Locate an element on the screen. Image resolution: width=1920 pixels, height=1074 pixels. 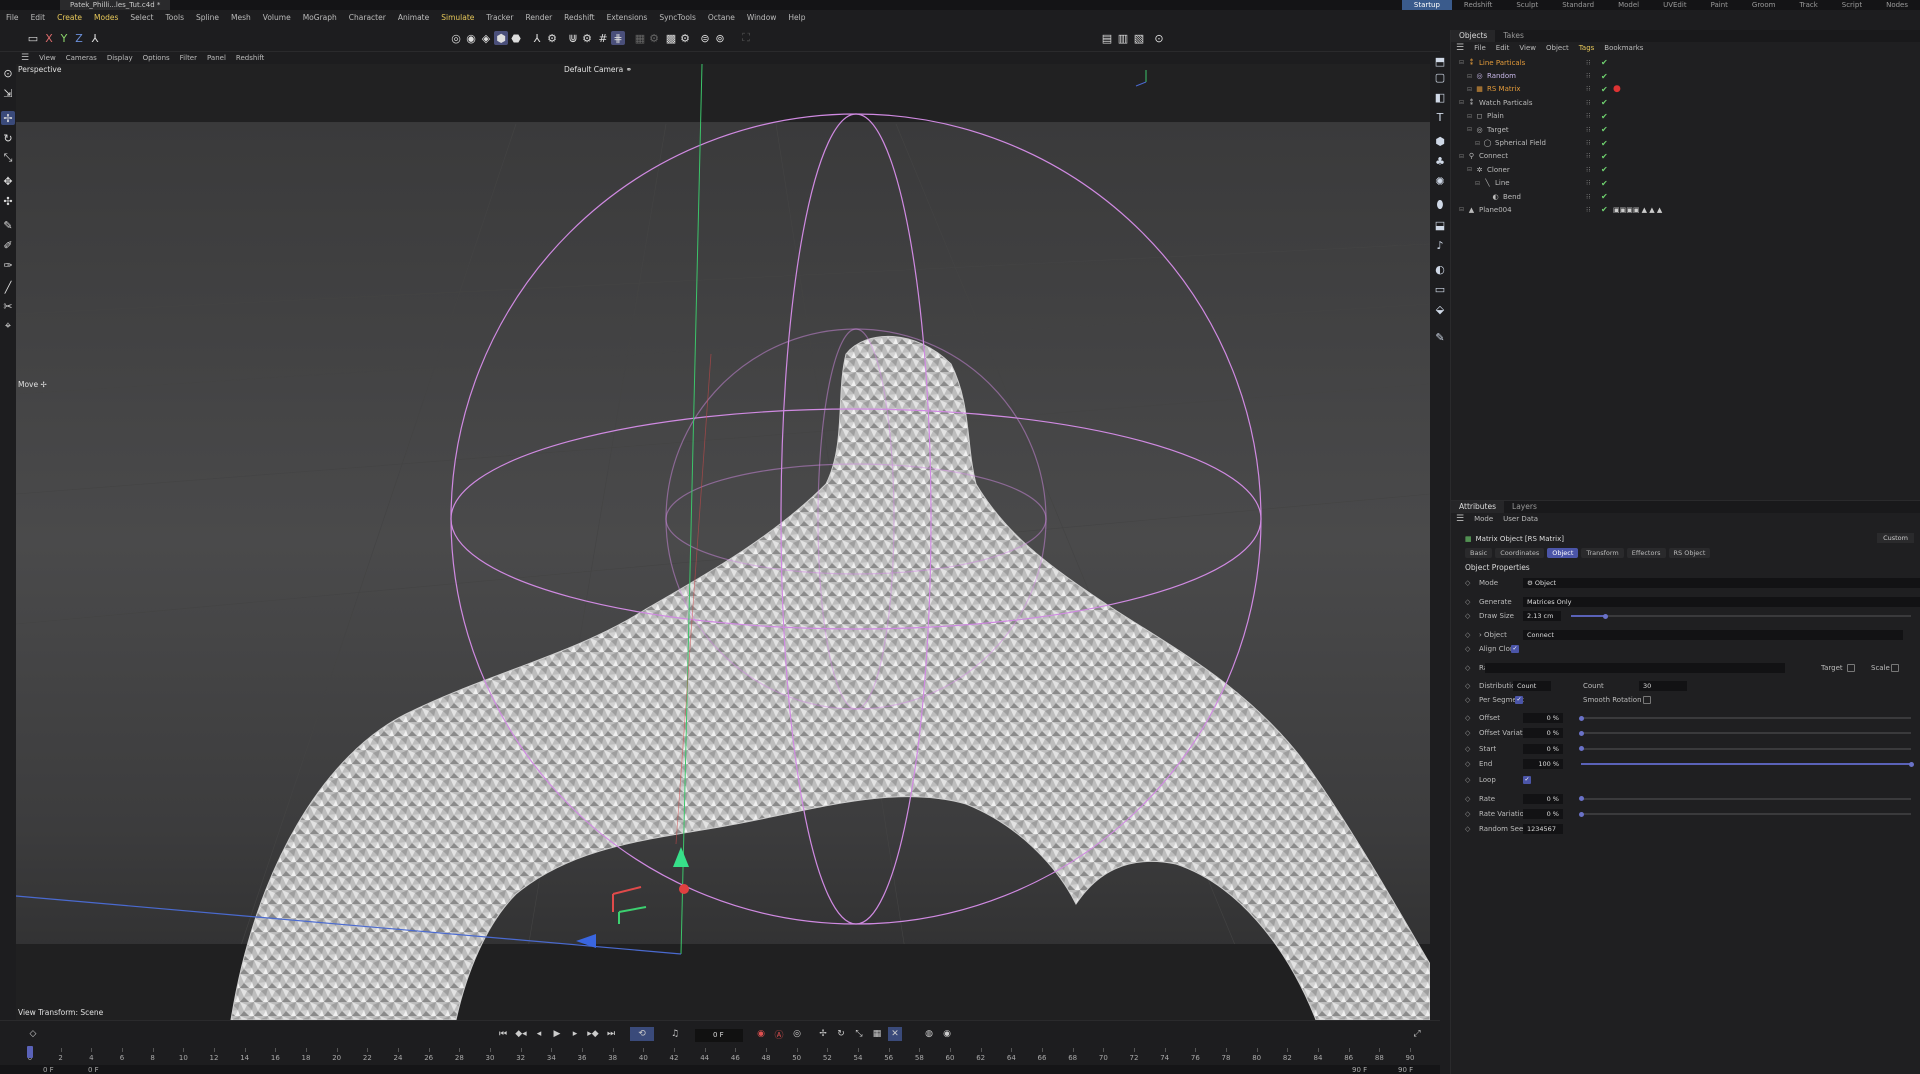
position-key-icon: ✢ is located at coordinates (823, 1034).